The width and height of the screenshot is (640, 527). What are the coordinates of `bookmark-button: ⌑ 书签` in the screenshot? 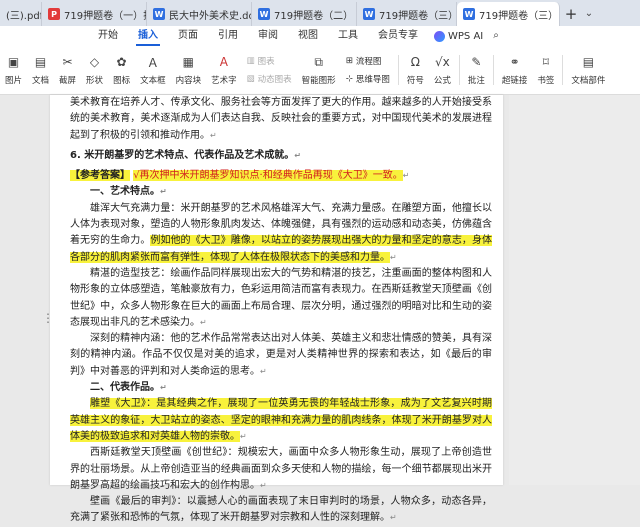 It's located at (545, 70).